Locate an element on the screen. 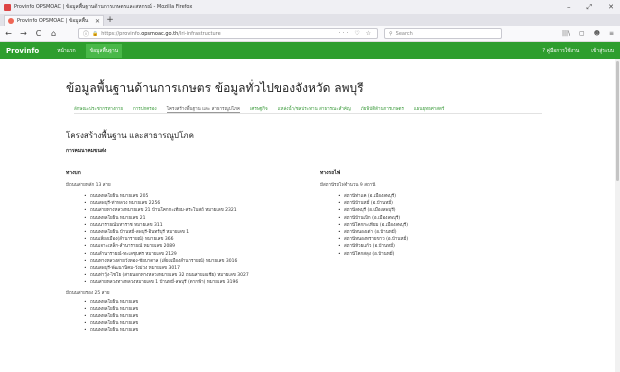 The image size is (620, 372). search-input: ⚲ Search is located at coordinates (443, 33).